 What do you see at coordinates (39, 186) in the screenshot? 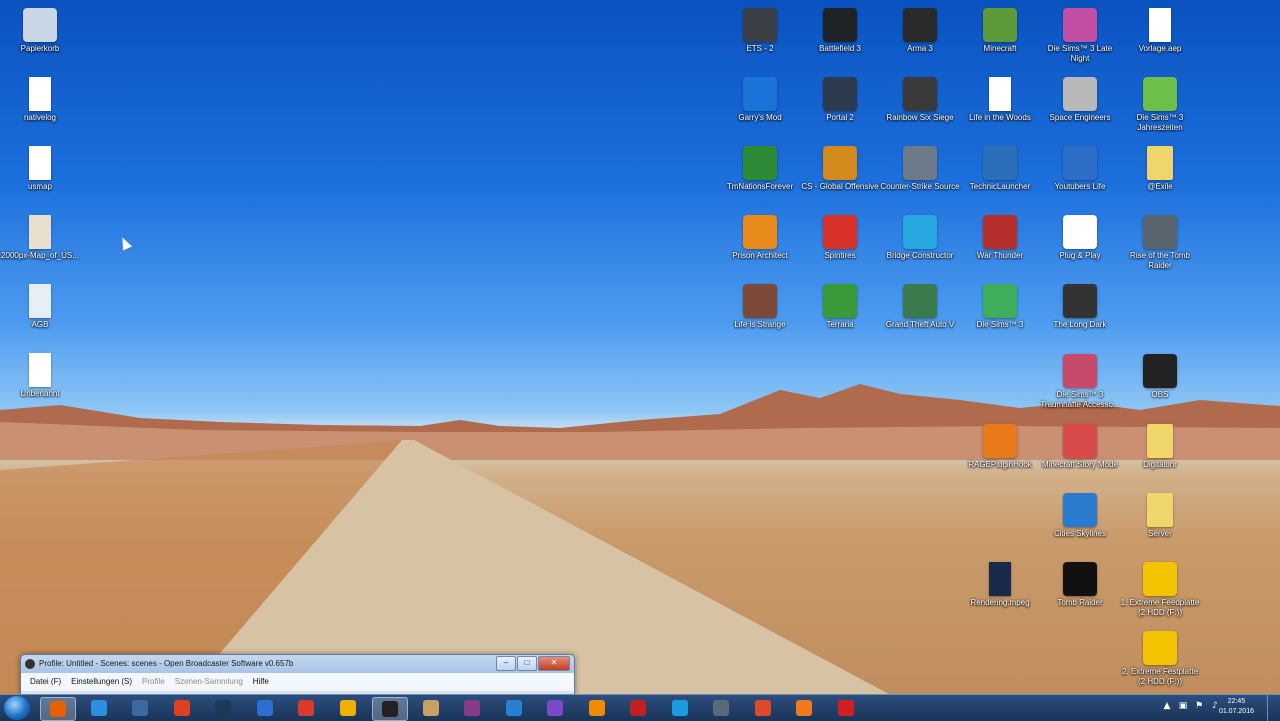
I see `desktop-icon-label: usmap` at bounding box center [39, 186].